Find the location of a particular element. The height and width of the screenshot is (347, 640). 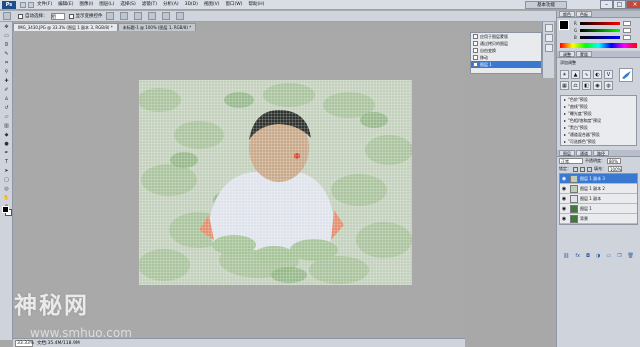

blur-tool-icon: ◆ is located at coordinates (6, 135).